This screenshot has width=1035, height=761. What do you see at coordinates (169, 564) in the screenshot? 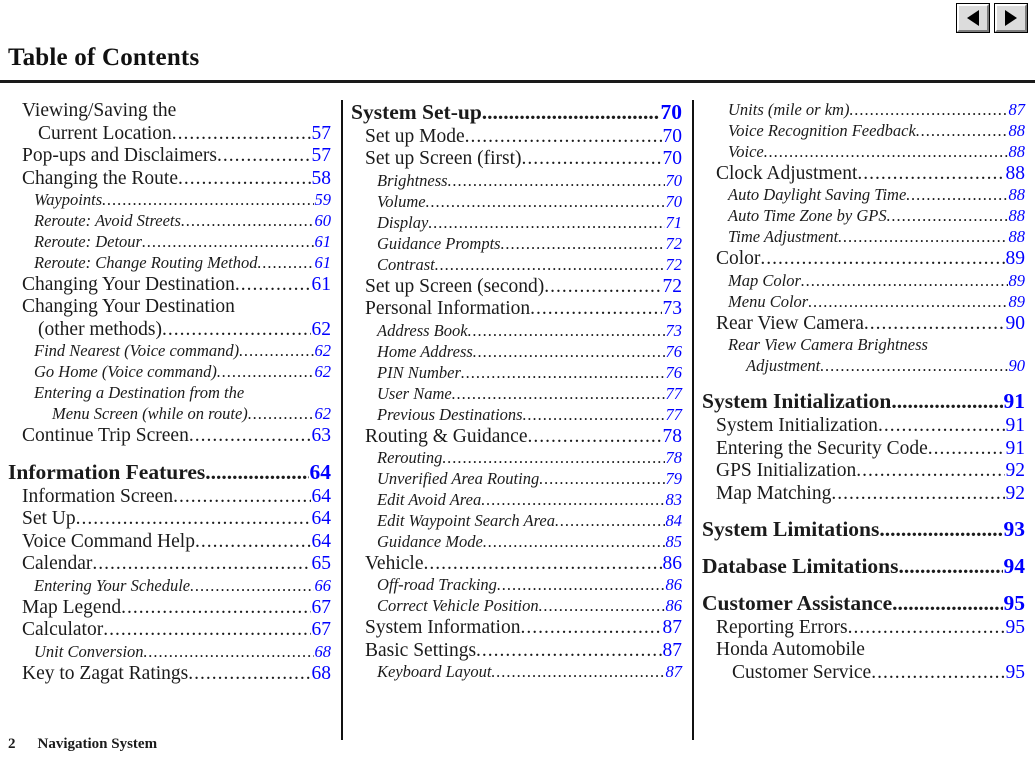
I see `toc-entry: Calendar 65` at bounding box center [169, 564].